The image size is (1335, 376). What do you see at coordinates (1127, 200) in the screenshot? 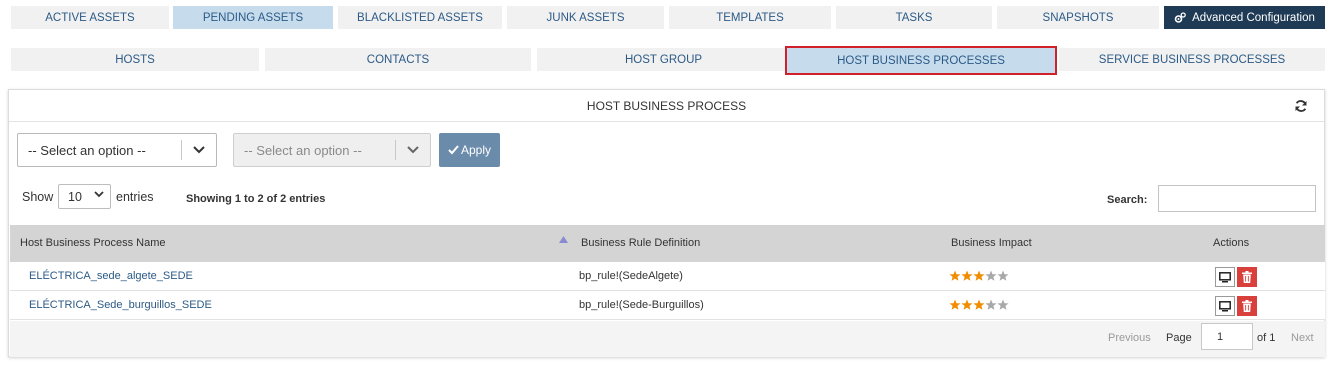
I see `search-label: Search:` at bounding box center [1127, 200].